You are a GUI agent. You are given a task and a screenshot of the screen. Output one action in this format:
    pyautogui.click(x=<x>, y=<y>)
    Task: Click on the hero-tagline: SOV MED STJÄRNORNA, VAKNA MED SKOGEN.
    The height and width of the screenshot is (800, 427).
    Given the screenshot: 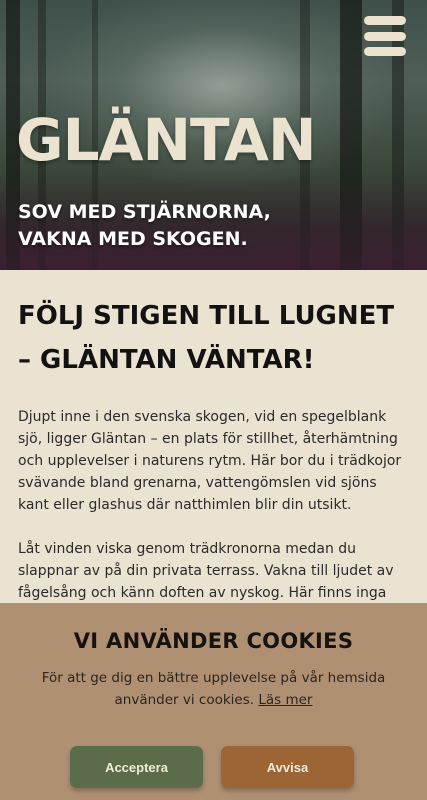 What is the action you would take?
    pyautogui.click(x=168, y=226)
    